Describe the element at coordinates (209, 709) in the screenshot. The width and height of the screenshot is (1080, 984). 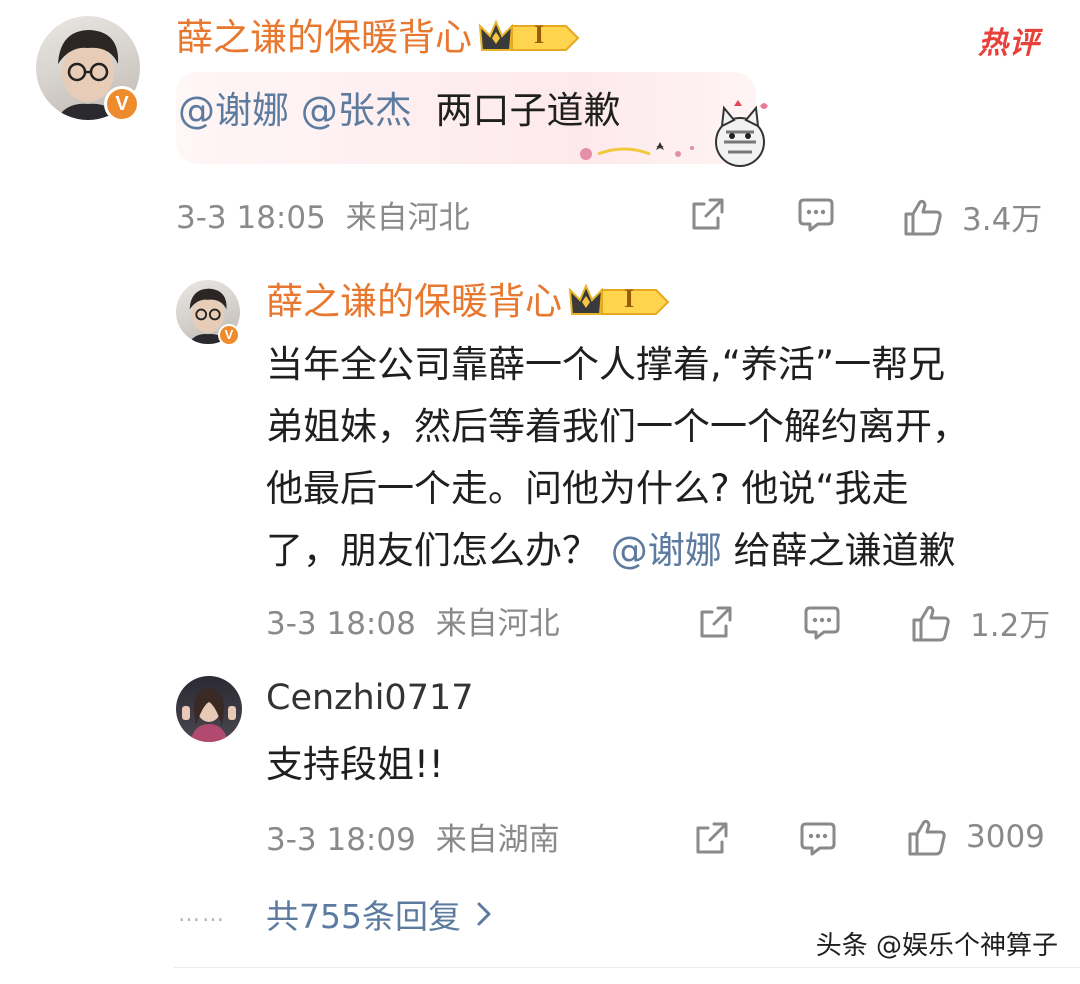
I see `avatar` at that location.